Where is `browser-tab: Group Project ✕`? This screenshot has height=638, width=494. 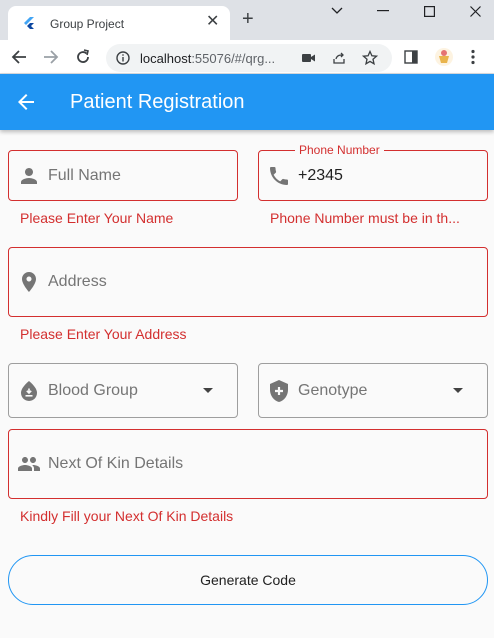 browser-tab: Group Project ✕ is located at coordinates (119, 23).